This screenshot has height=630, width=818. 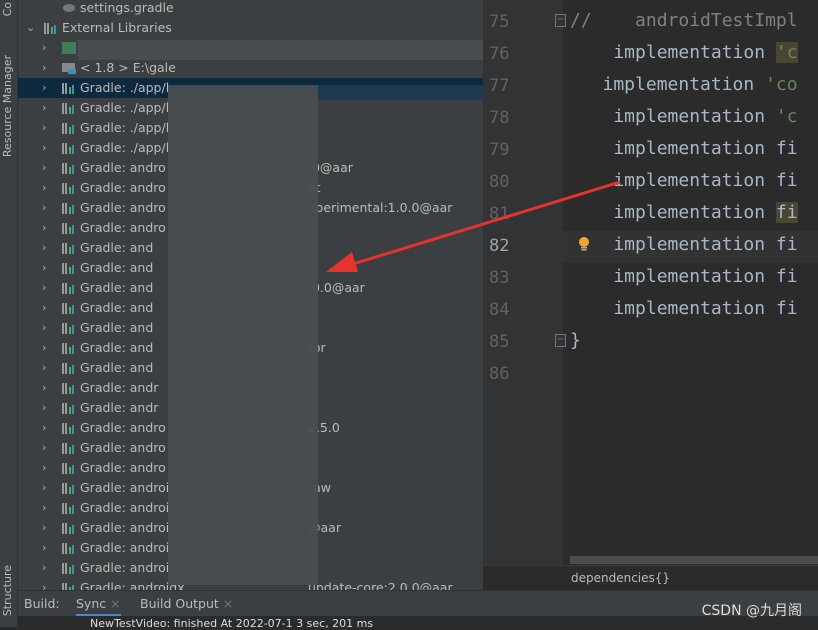 What do you see at coordinates (499, 22) in the screenshot?
I see `line-number: 75` at bounding box center [499, 22].